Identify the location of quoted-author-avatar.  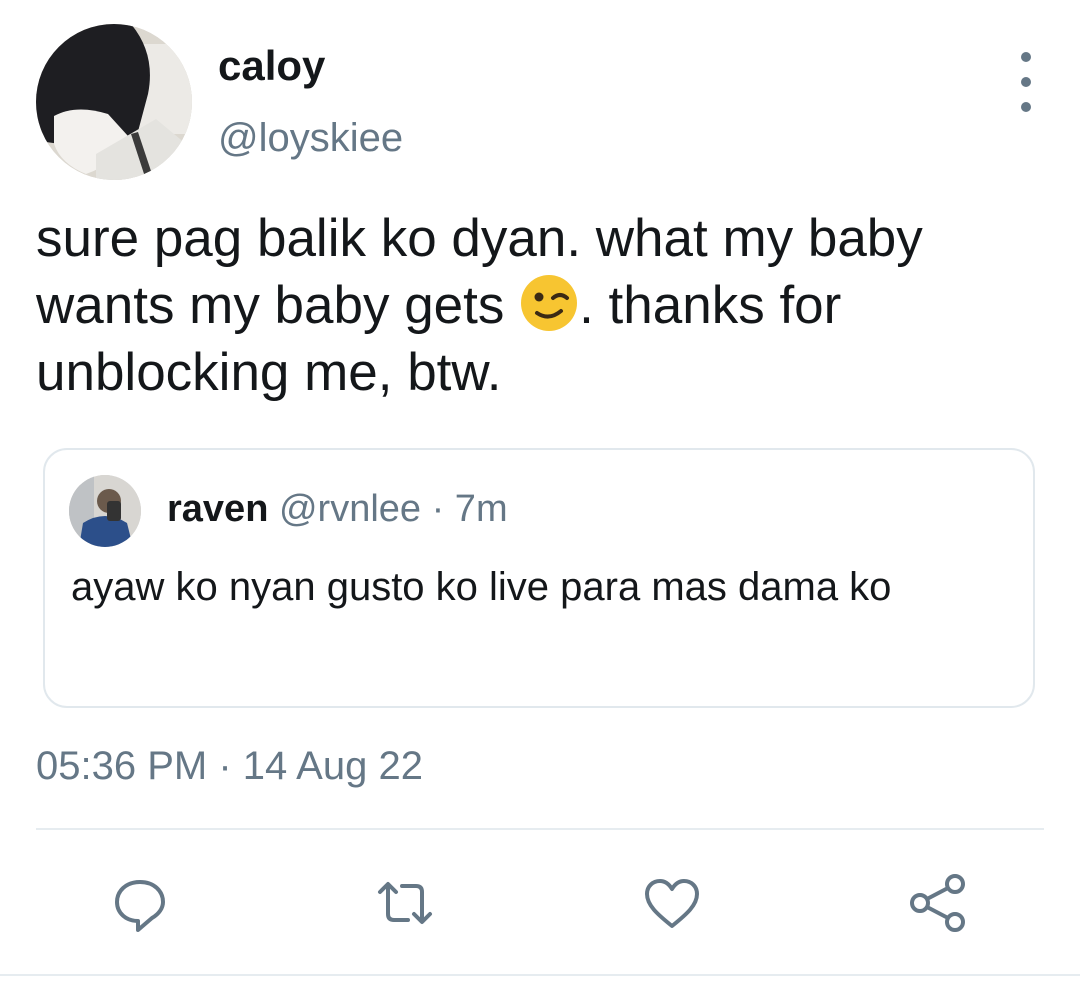
(105, 511).